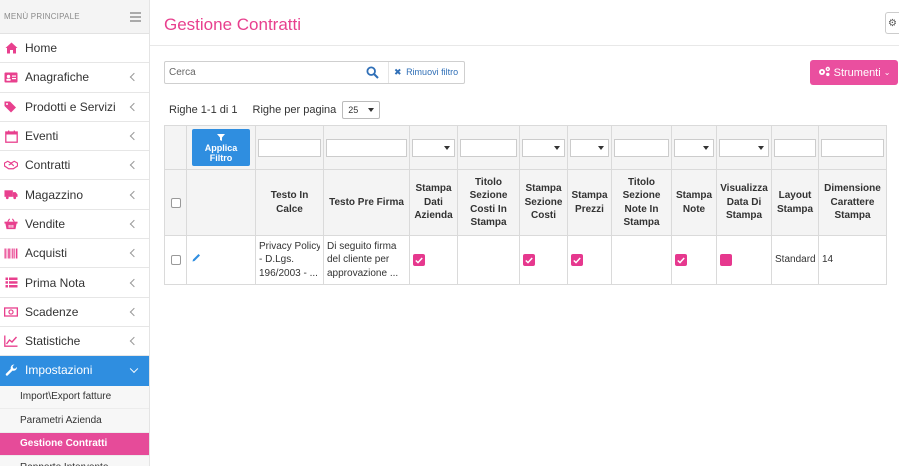 This screenshot has width=899, height=466. I want to click on cell-text-line: del cliente per, so click(358, 260).